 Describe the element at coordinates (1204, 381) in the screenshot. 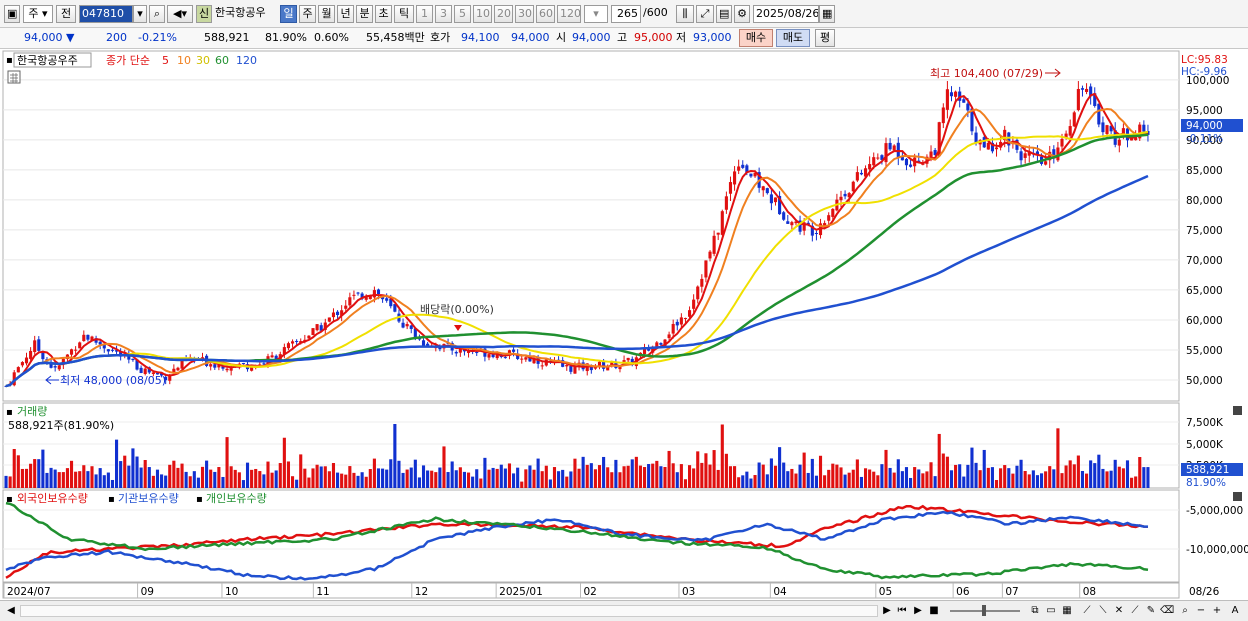

I see `price-ytick: 50,000` at that location.